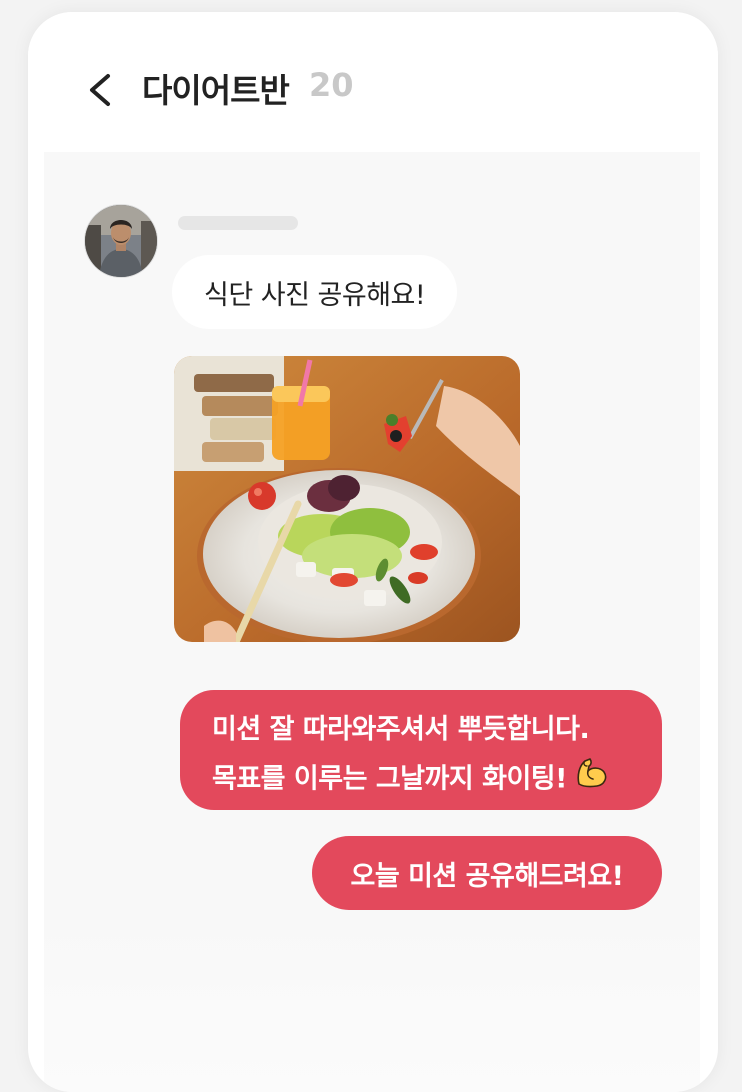 This screenshot has height=1092, width=742. What do you see at coordinates (421, 750) in the screenshot?
I see `outgoing-message-bubble: 미션 잘 따라와주셔서 뿌듯합니다. 목표를 이루는 그날까지 화이팅!` at bounding box center [421, 750].